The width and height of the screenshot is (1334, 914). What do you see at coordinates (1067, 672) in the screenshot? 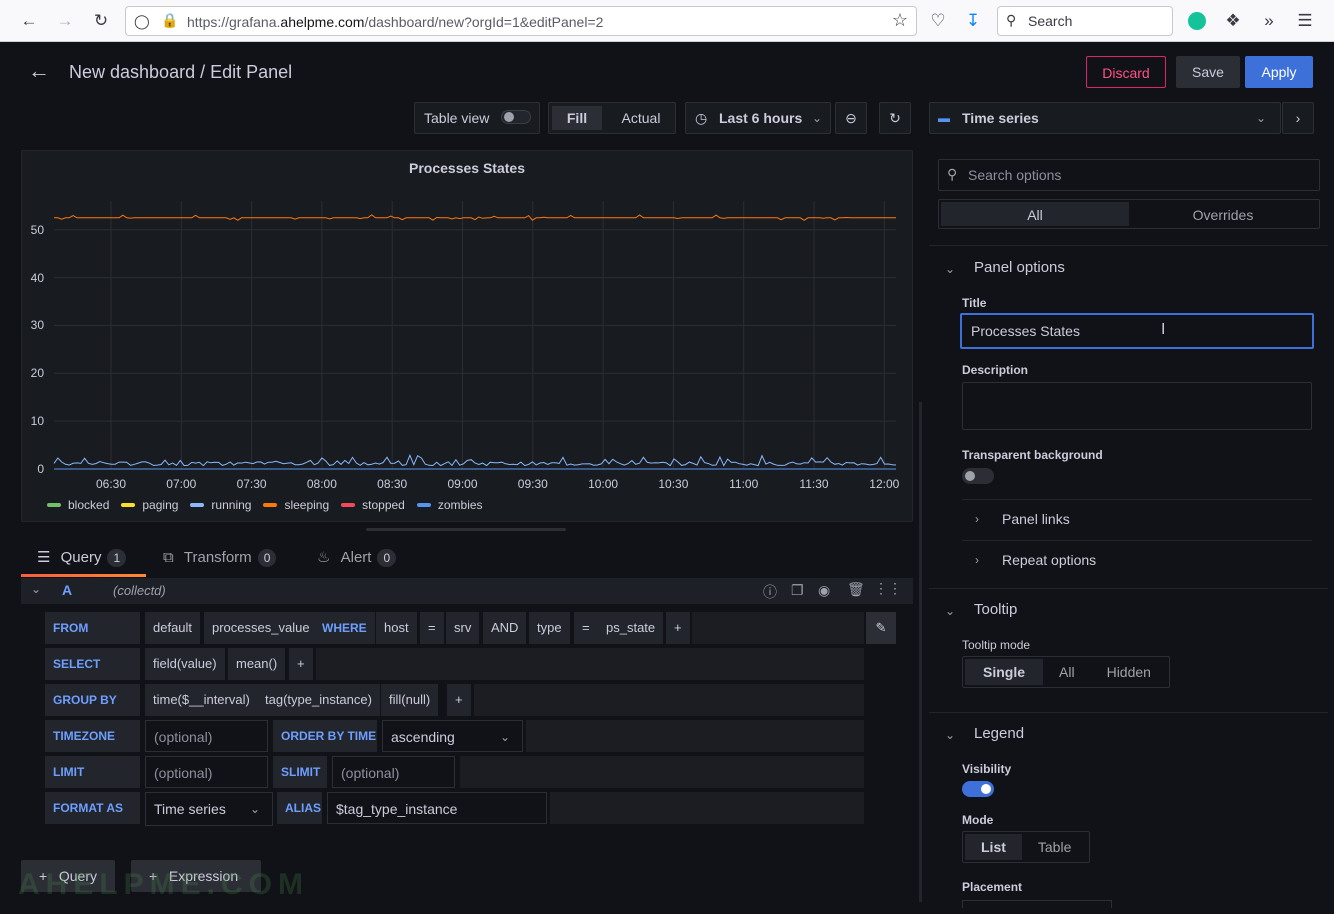
I see `tooltip-all-option: All` at bounding box center [1067, 672].